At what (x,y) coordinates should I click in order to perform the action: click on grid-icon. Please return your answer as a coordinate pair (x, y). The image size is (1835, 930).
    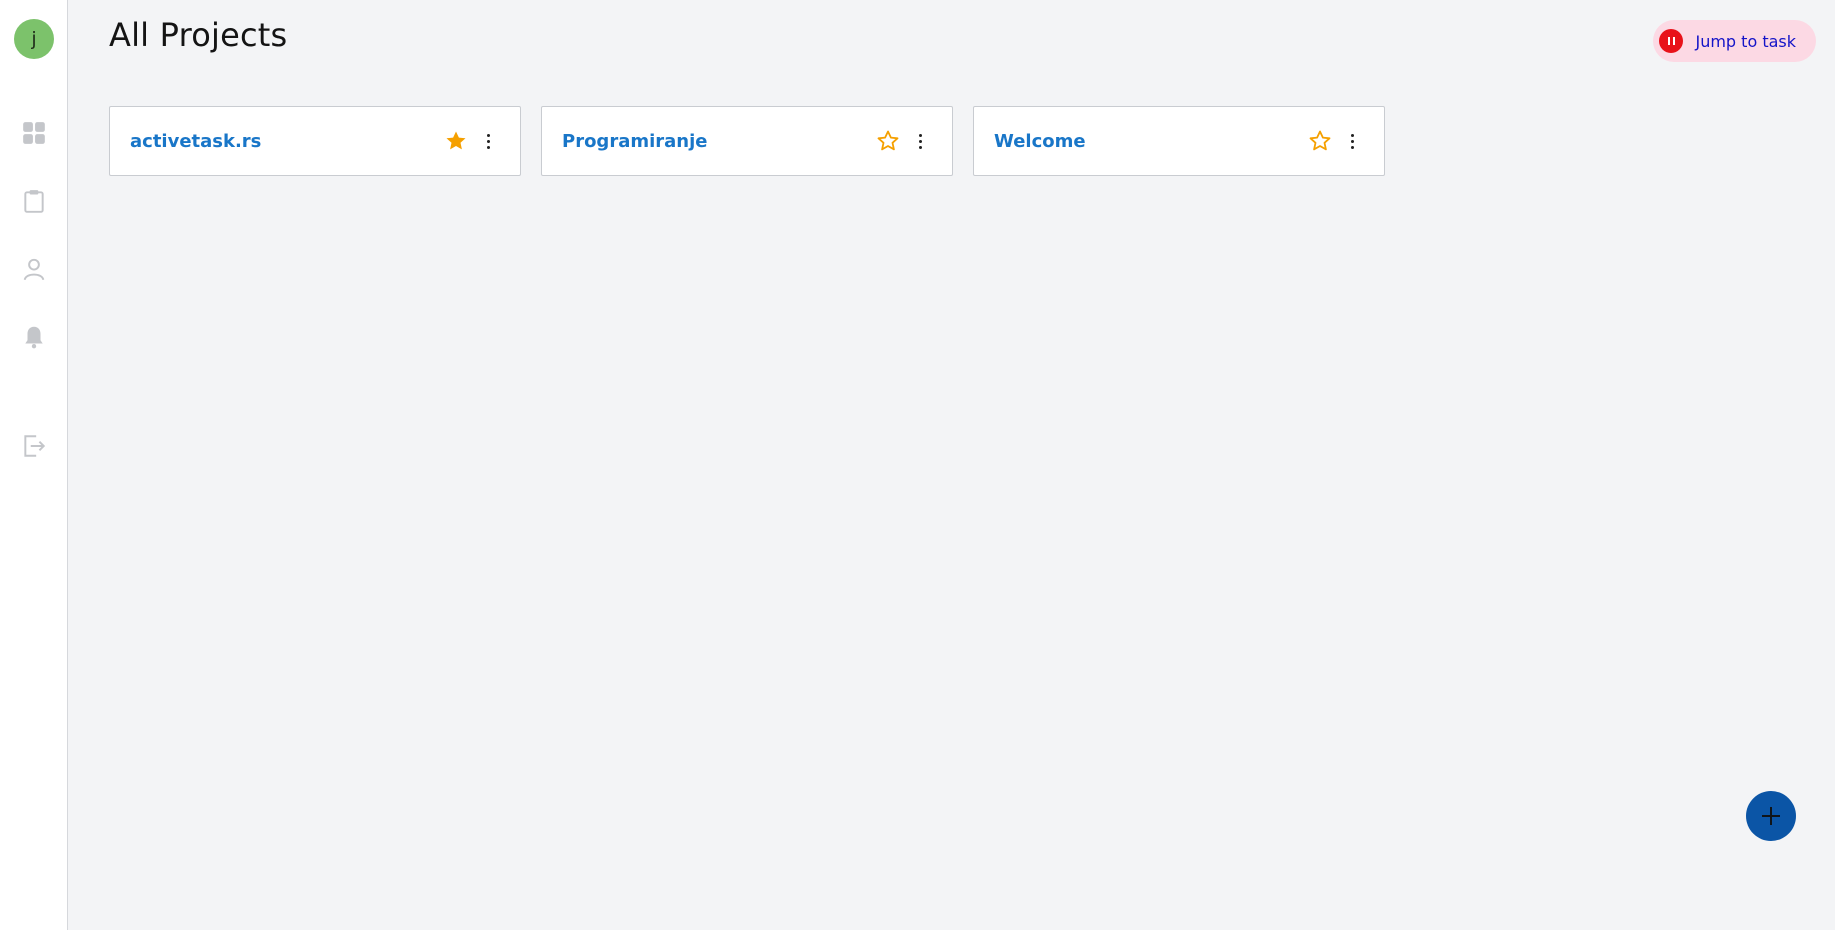
    Looking at the image, I should click on (34, 133).